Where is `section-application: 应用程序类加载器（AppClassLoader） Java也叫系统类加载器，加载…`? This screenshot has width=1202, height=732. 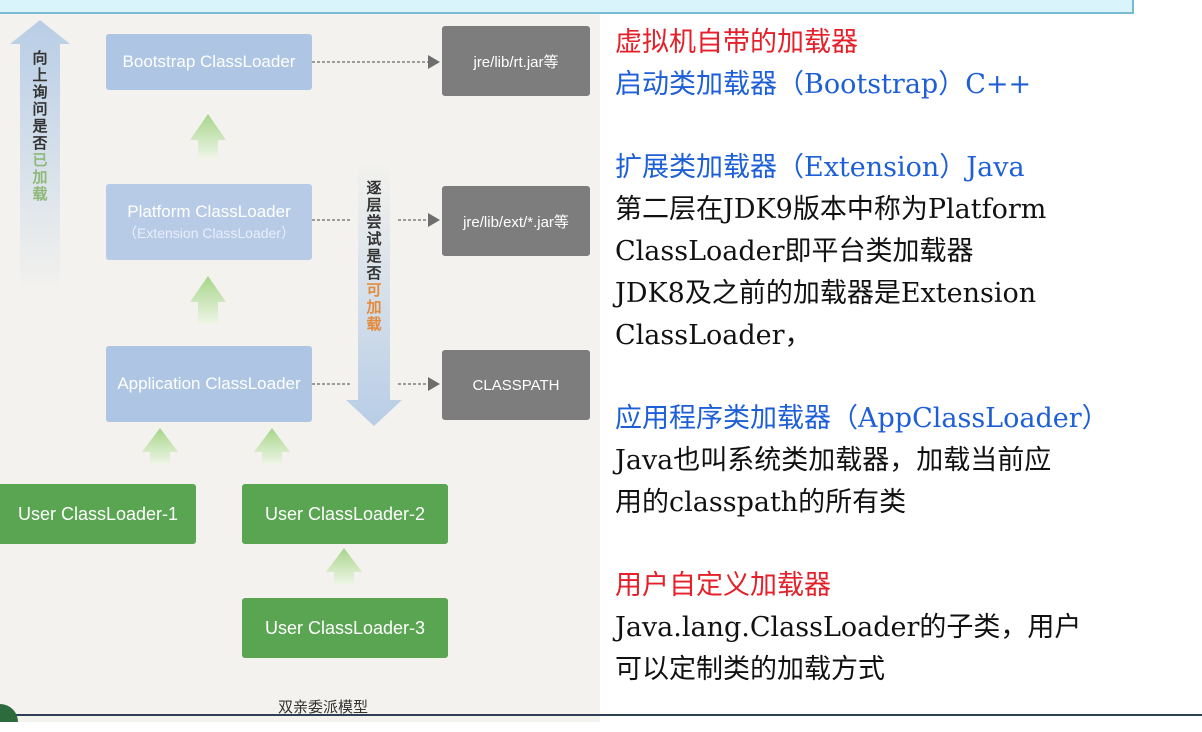
section-application: 应用程序类加载器（AppClassLoader） Java也叫系统类加载器，加载… is located at coordinates (905, 461).